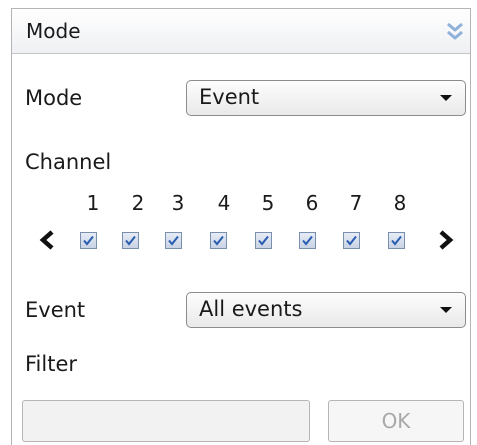 The height and width of the screenshot is (445, 477). I want to click on event-select: All events, so click(326, 310).